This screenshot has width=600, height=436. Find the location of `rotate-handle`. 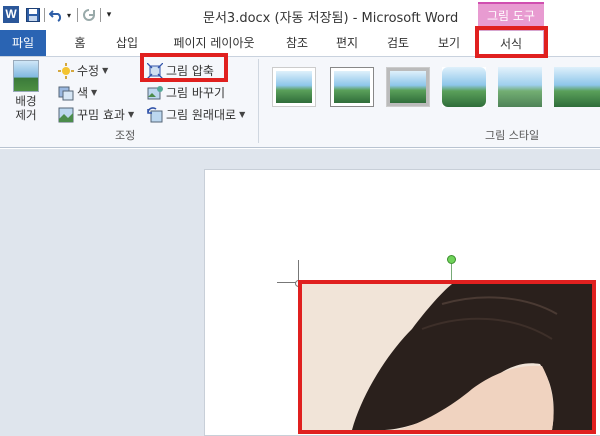

rotate-handle is located at coordinates (451, 259).